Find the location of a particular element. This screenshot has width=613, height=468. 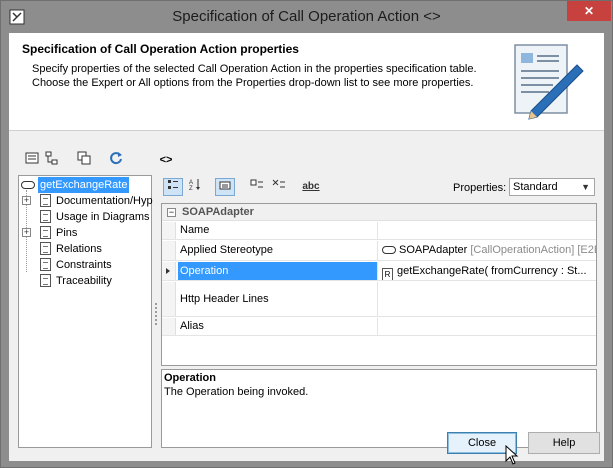

tree-item-traceability: Traceability is located at coordinates (85, 281).